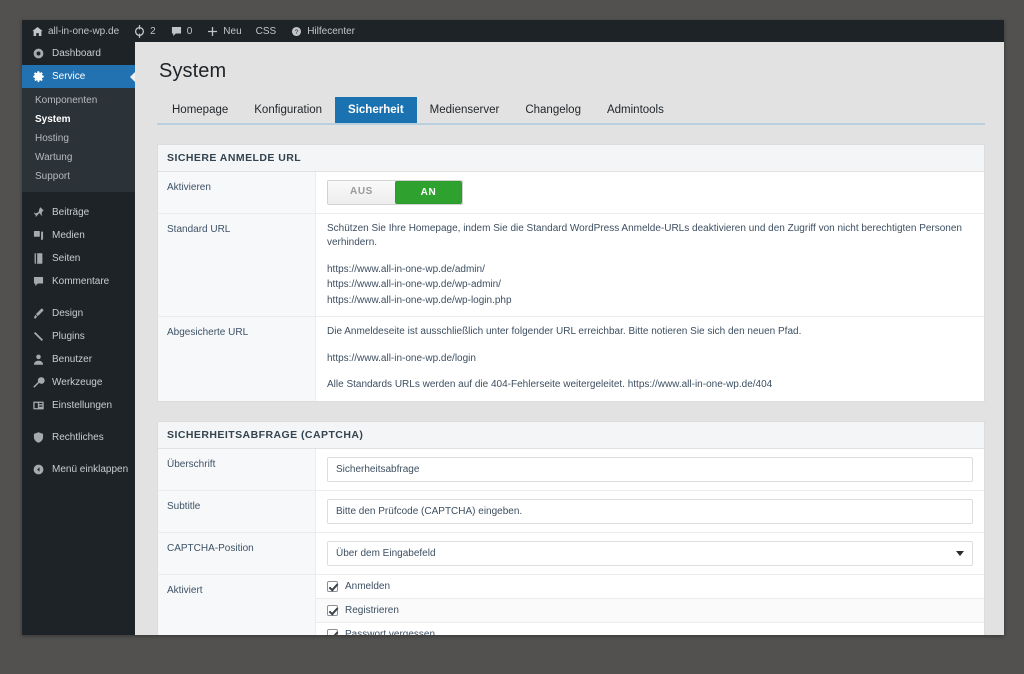 Image resolution: width=1024 pixels, height=674 pixels. I want to click on adminbar-site-label: all-in-one-wp.de, so click(84, 31).